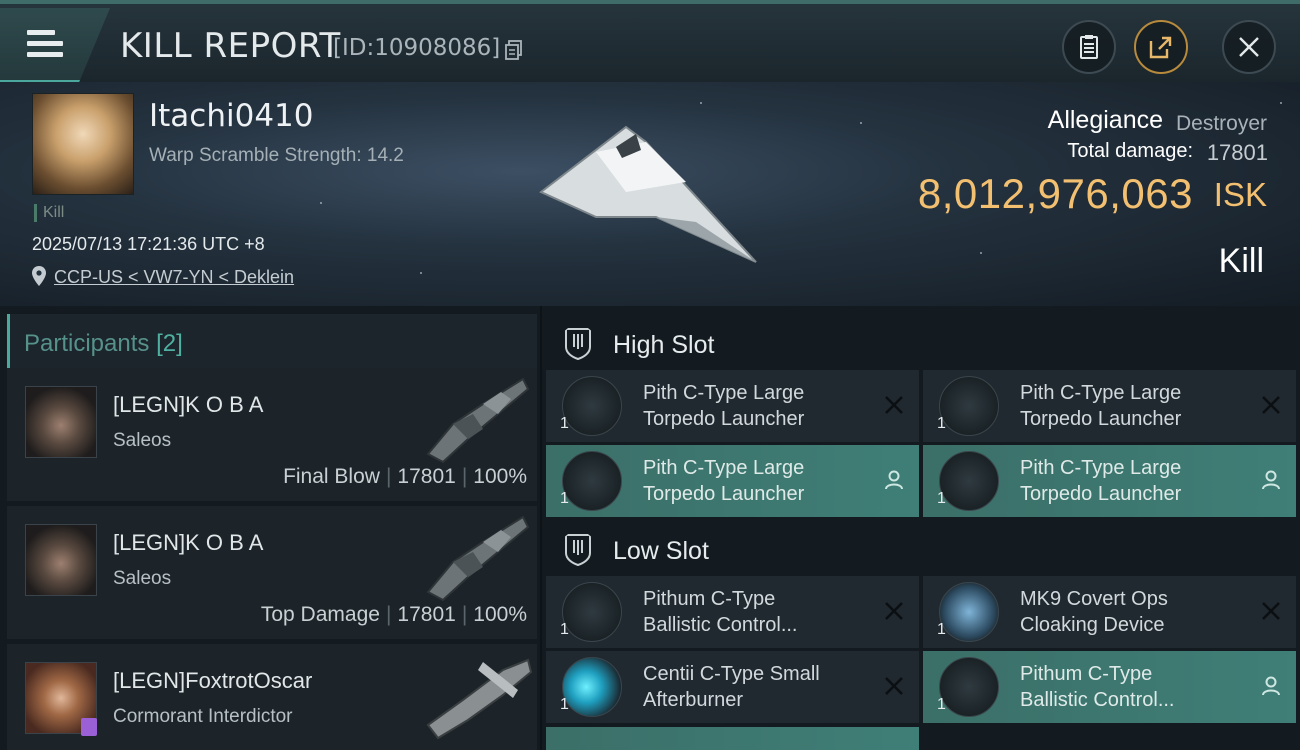  I want to click on result-label: Kill, so click(1241, 261).